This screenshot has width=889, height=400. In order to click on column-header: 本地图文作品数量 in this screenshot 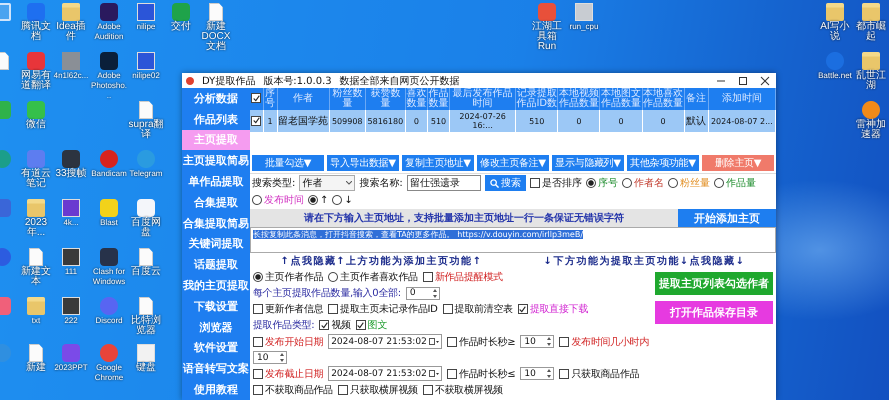, I will do `click(621, 99)`.